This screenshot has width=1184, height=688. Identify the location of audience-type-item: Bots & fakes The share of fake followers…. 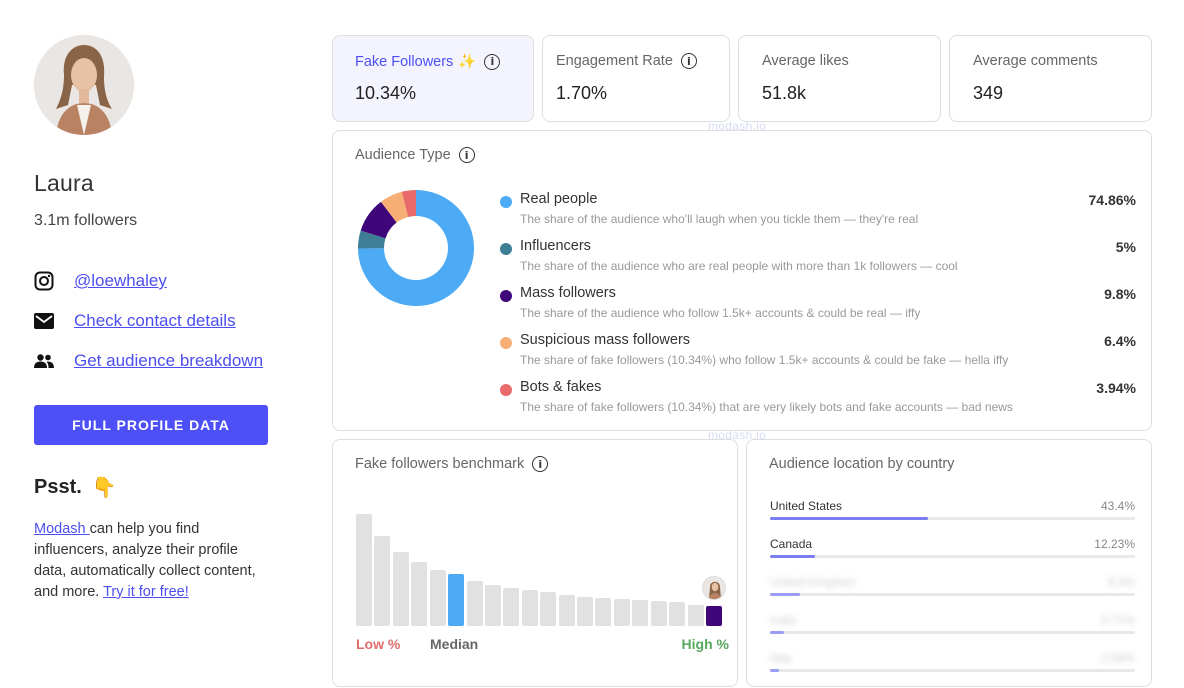
(818, 402).